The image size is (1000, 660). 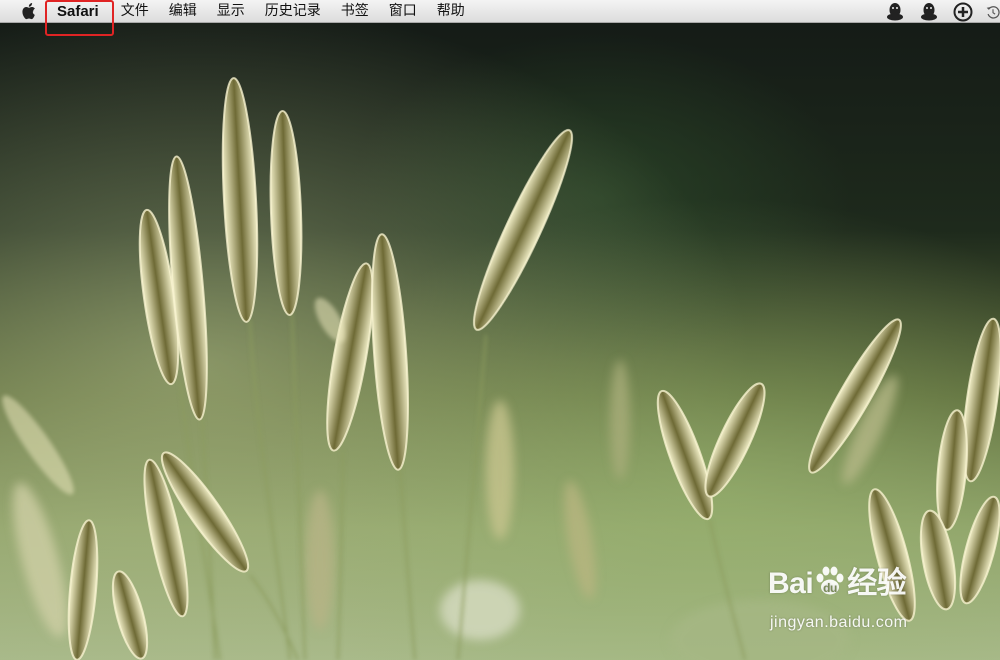 What do you see at coordinates (830, 588) in the screenshot?
I see `svg-text: du` at bounding box center [830, 588].